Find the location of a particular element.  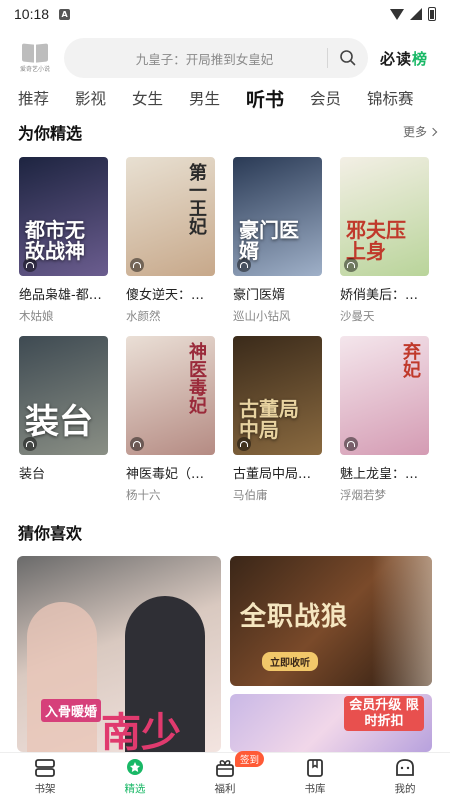

search-bar: 九皇子：开局推到女皇妃 is located at coordinates (216, 58).